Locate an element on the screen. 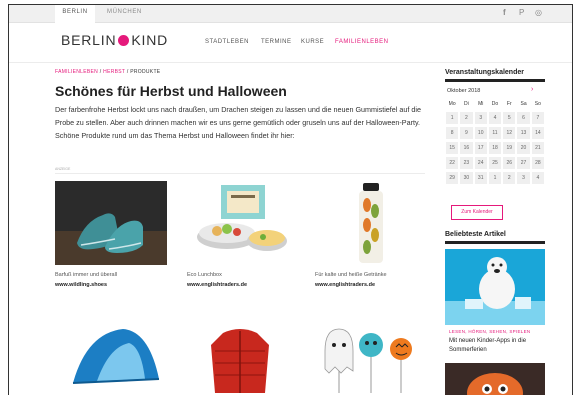 The image size is (581, 395). calendar-day: 25 is located at coordinates (495, 163).